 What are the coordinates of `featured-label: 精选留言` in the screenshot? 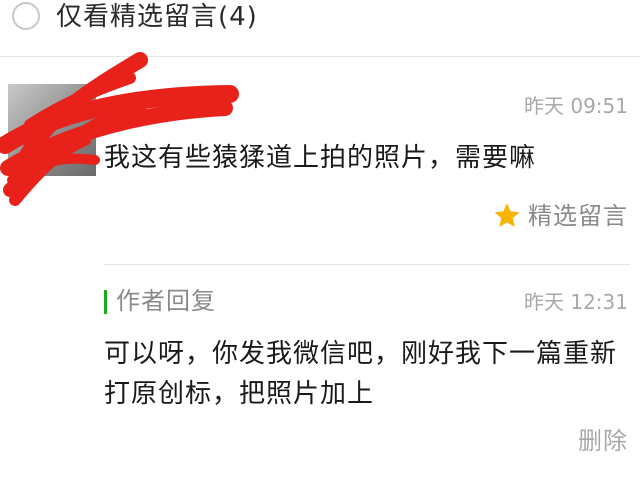 It's located at (578, 216).